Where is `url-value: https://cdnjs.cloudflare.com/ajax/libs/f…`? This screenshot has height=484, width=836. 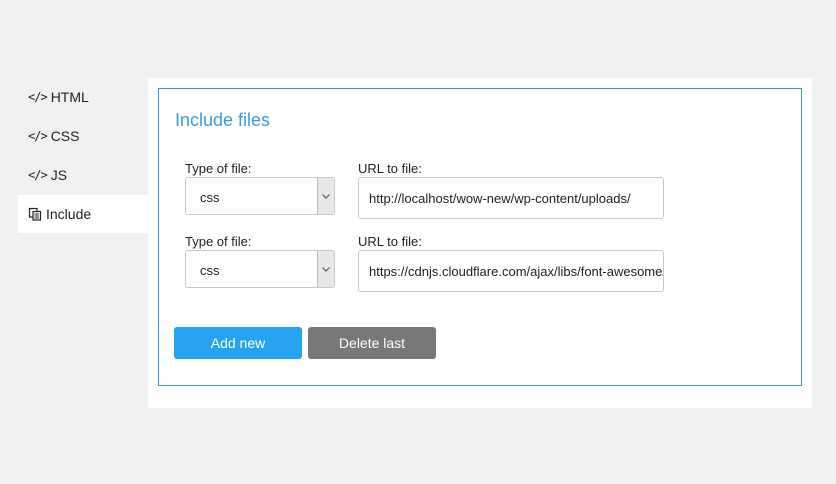
url-value: https://cdnjs.cloudflare.com/ajax/libs/f… is located at coordinates (516, 271).